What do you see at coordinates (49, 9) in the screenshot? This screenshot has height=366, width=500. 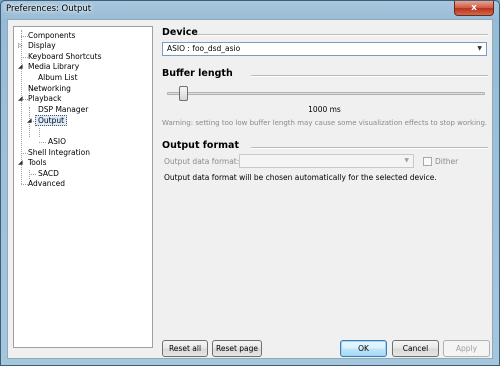 I see `window-title: Preferences: Output` at bounding box center [49, 9].